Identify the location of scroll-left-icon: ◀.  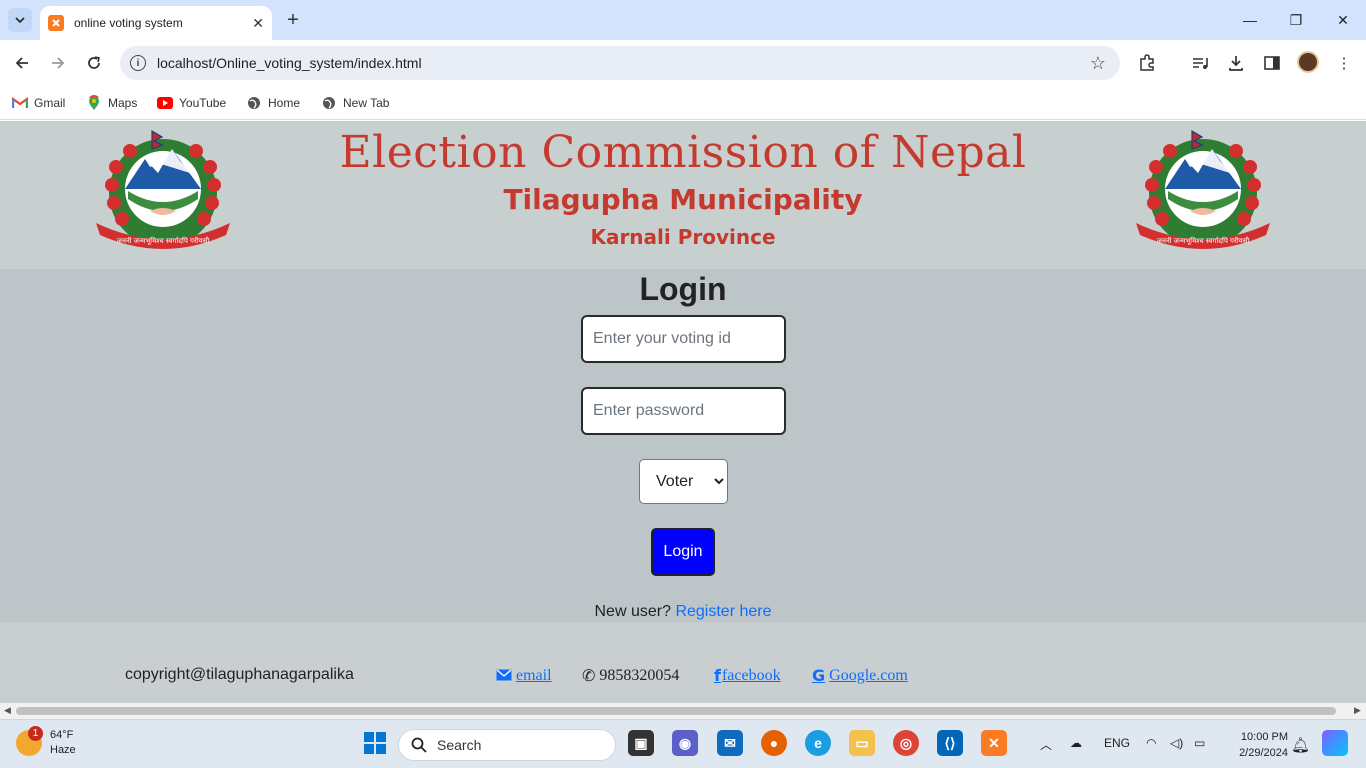
(7, 710).